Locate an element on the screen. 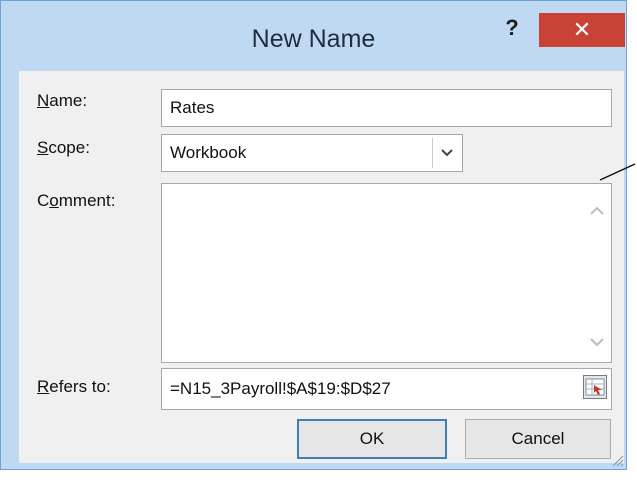  refers-to-input: =N15_3Payroll!$A$19:$D$27 is located at coordinates (386, 389).